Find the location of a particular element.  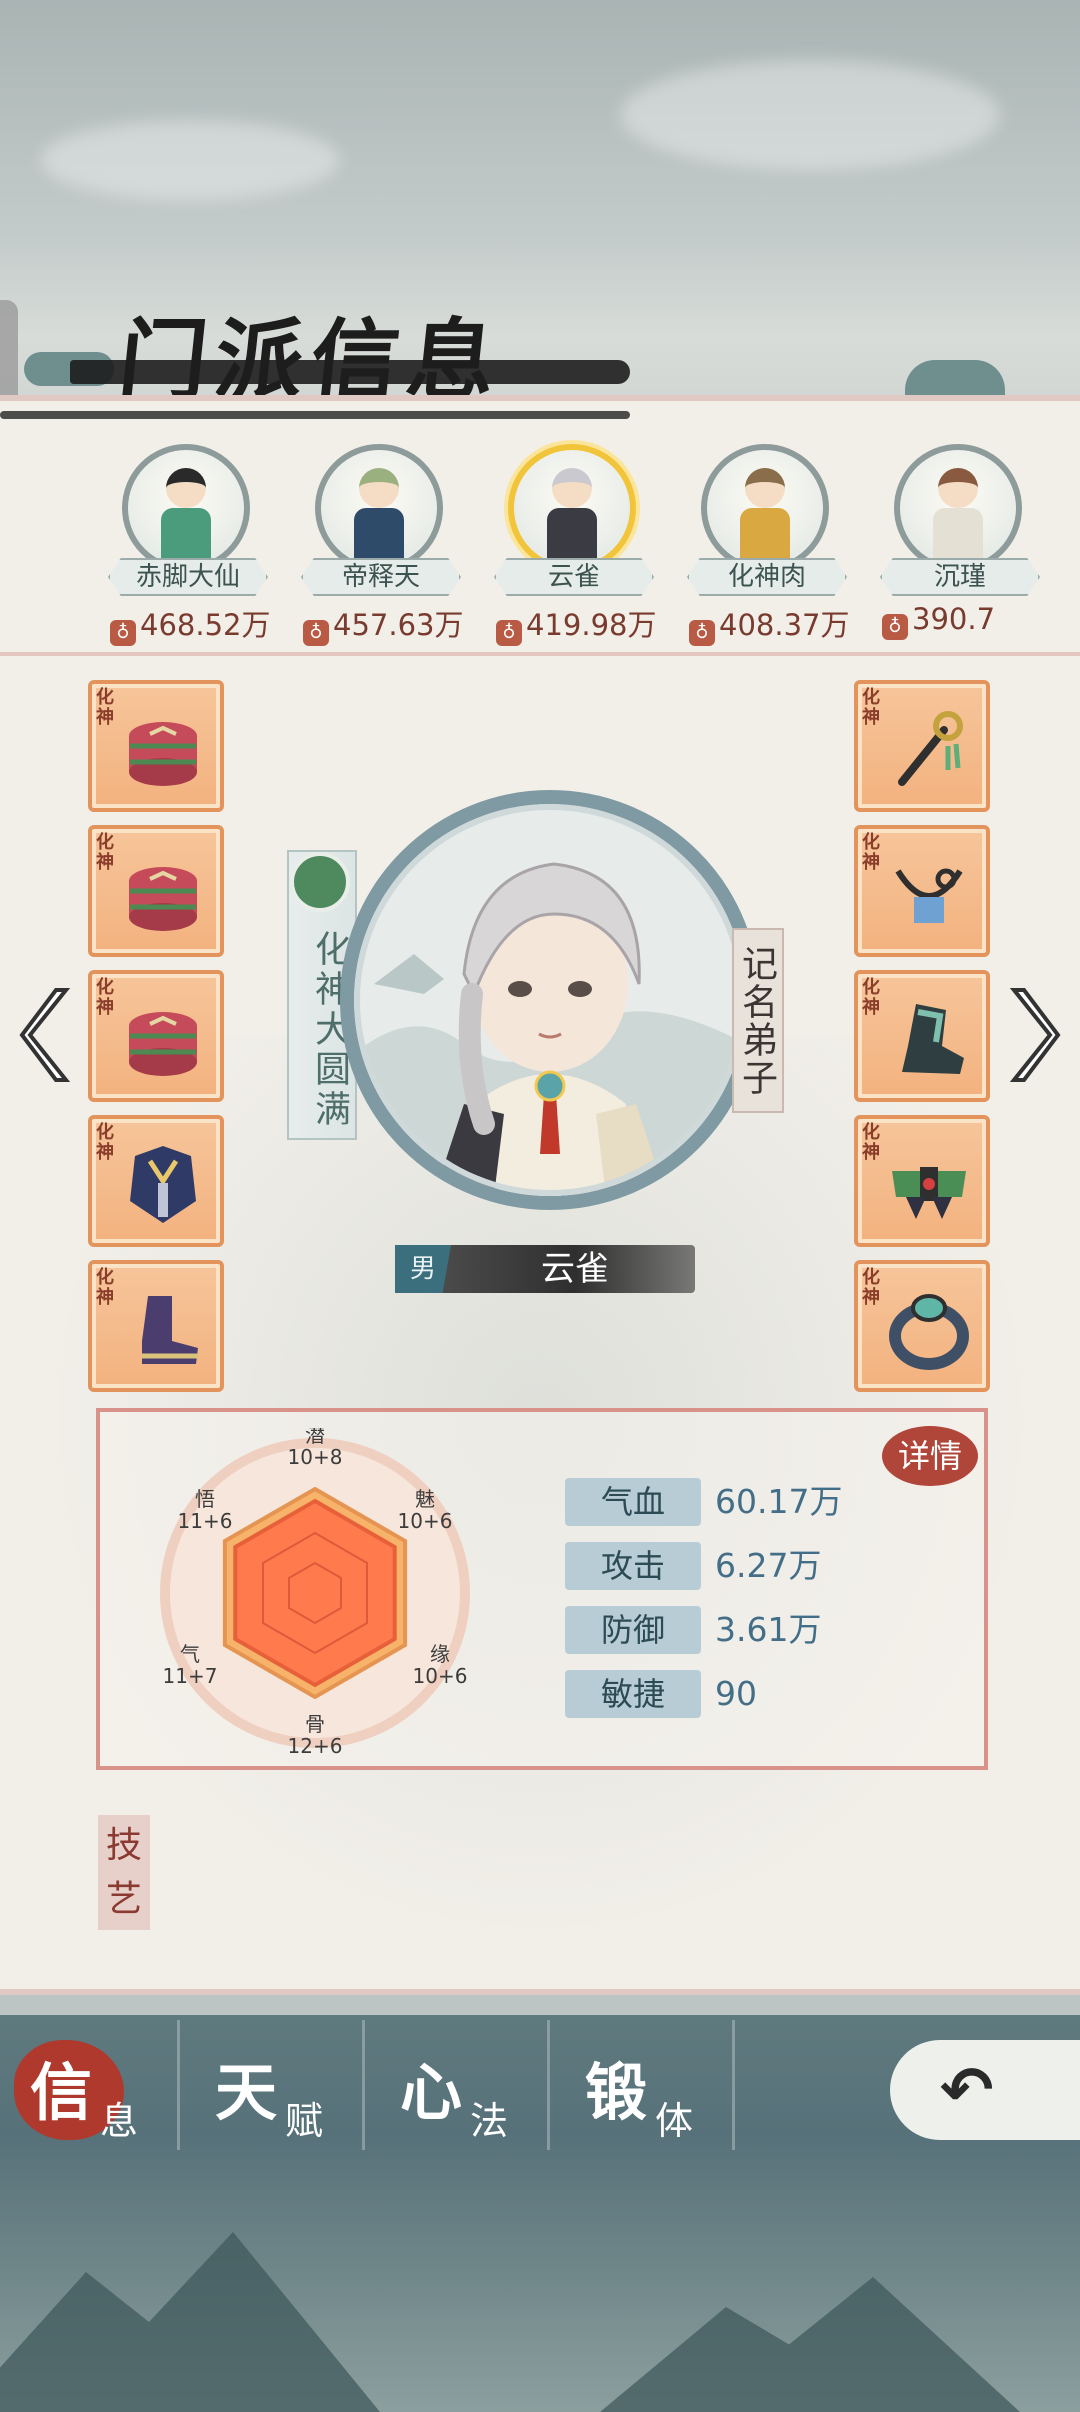

tab-2: 心法 is located at coordinates (460, 2085).